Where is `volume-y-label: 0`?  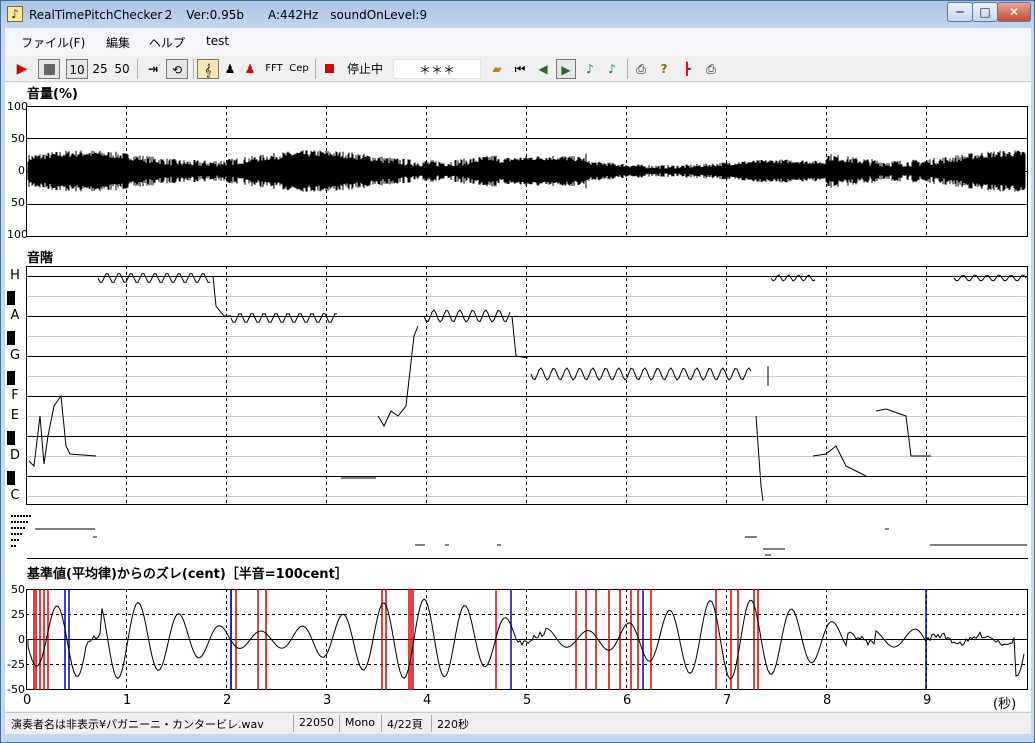 volume-y-label: 0 is located at coordinates (21, 170).